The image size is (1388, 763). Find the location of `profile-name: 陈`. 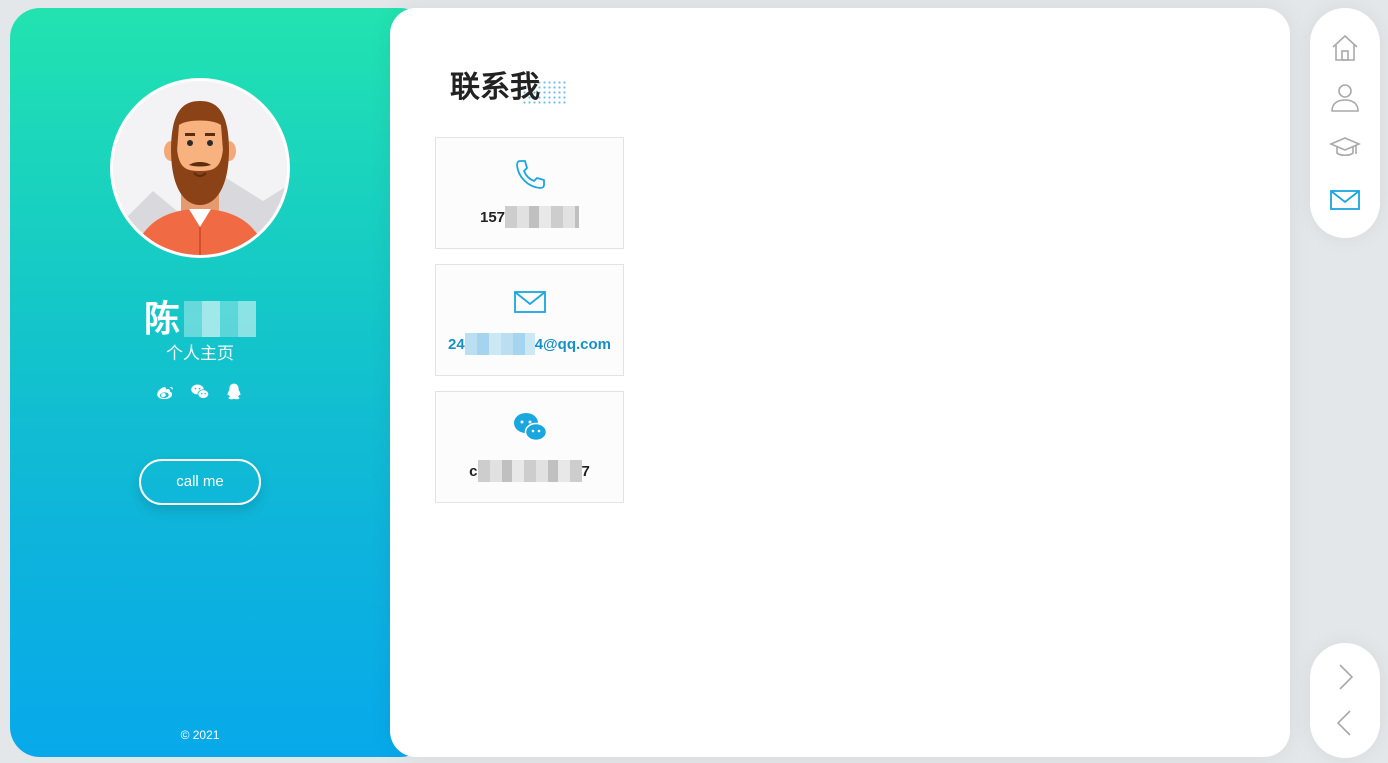

profile-name: 陈 is located at coordinates (200, 316).